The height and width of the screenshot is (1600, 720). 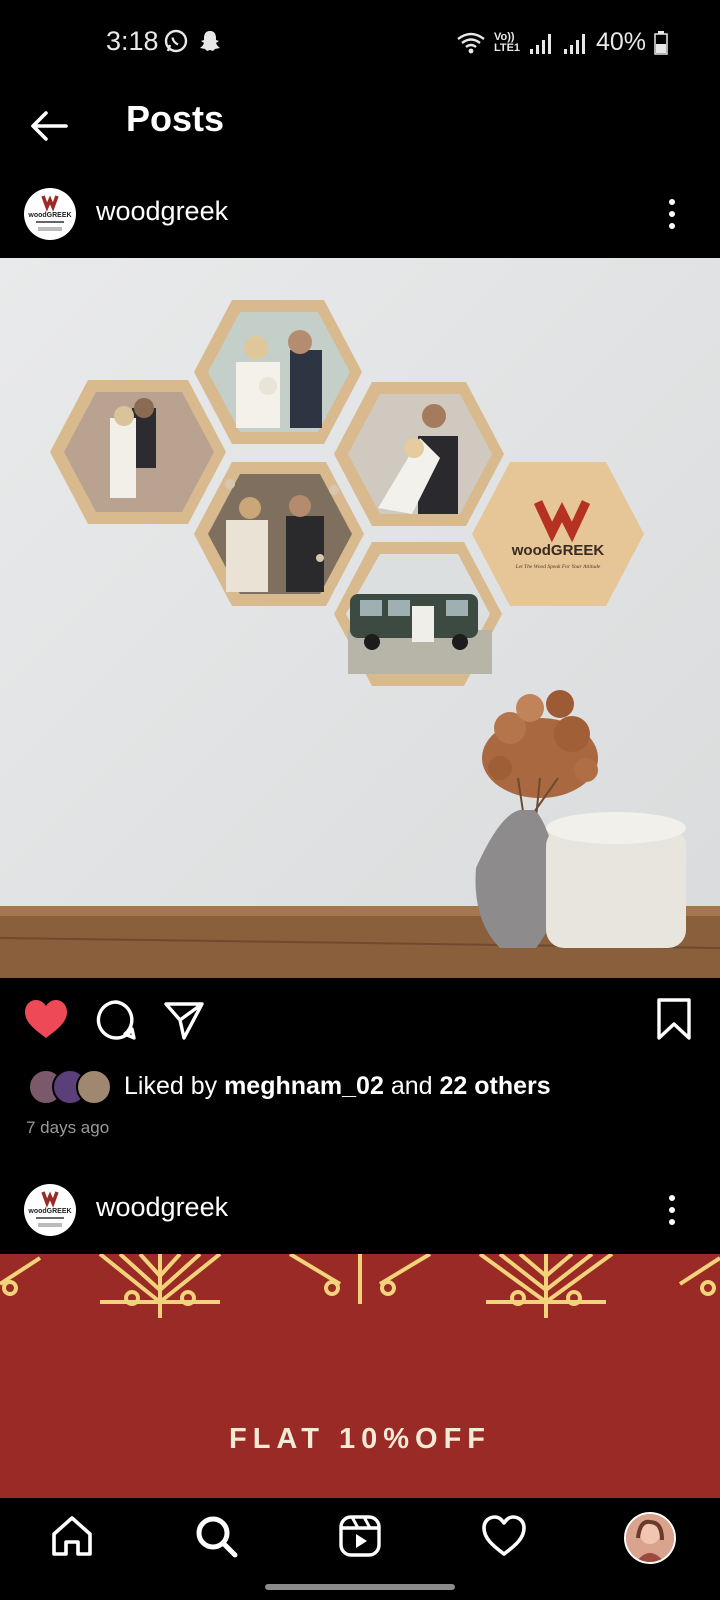 I want to click on image-tagline: Let The Wood Speak For Your Attitude, so click(x=558, y=567).